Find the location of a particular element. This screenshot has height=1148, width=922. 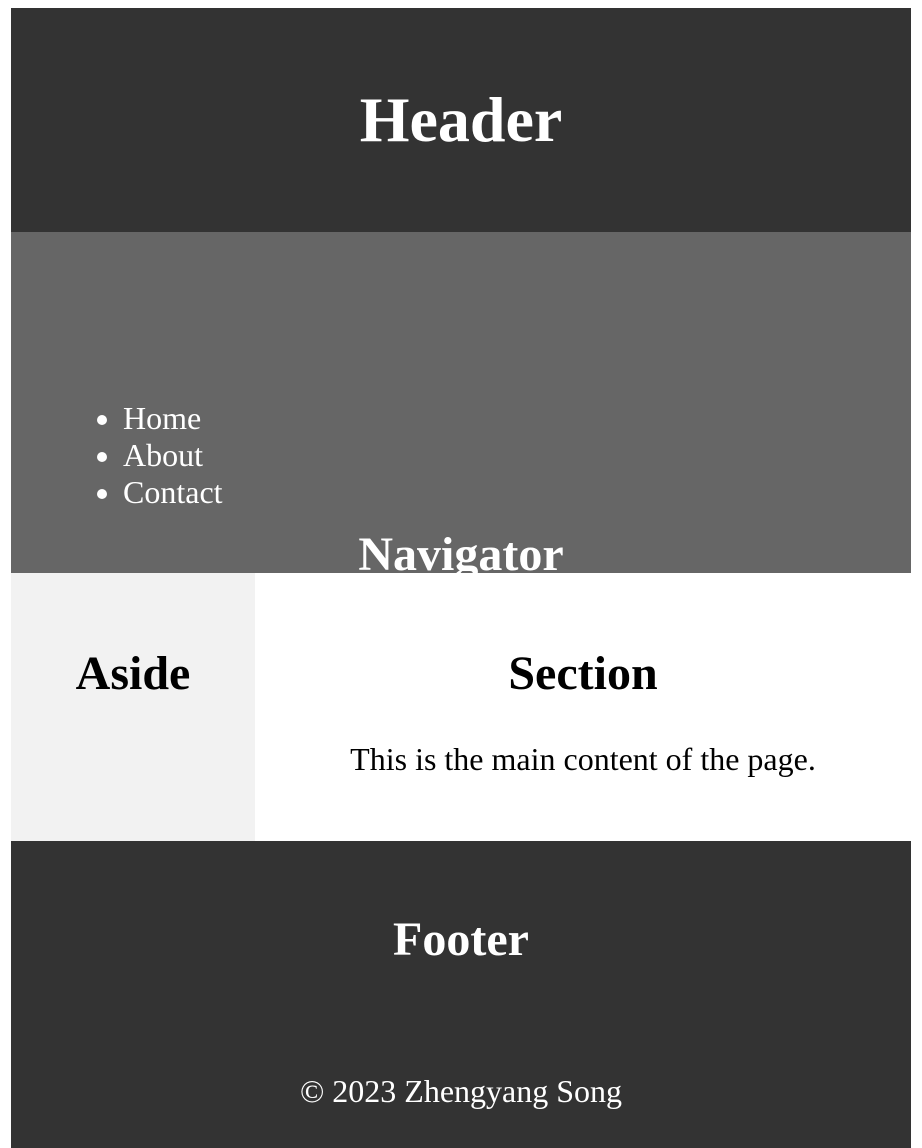

footer-title: Footer is located at coordinates (461, 939).